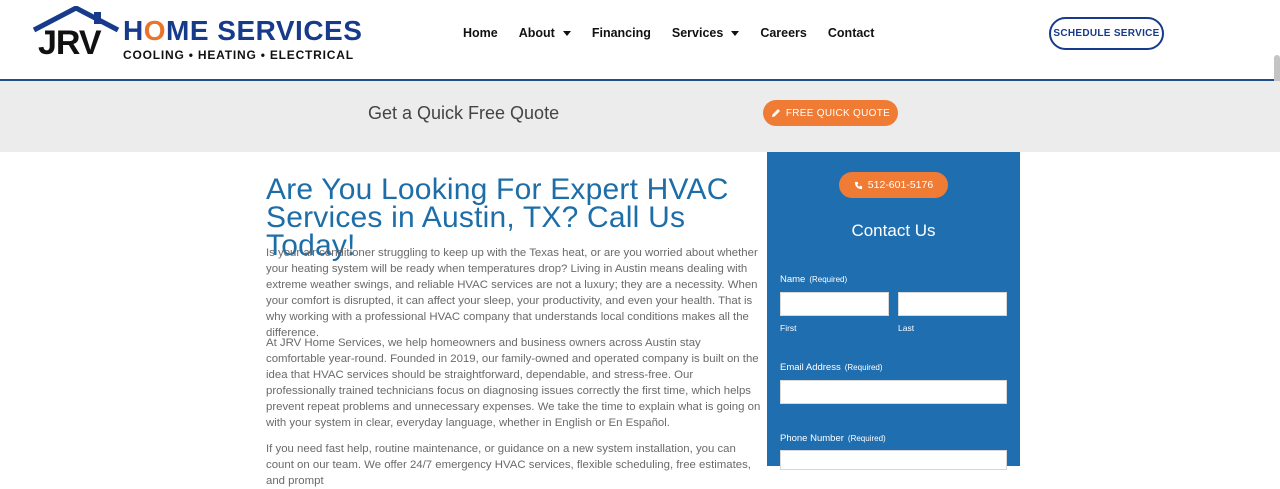 This screenshot has height=489, width=1280. Describe the element at coordinates (70, 43) in the screenshot. I see `logo-monogram: JRV` at that location.